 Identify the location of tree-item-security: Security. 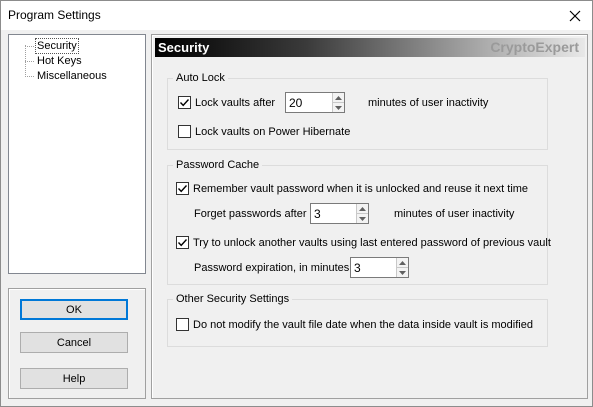
(52, 46).